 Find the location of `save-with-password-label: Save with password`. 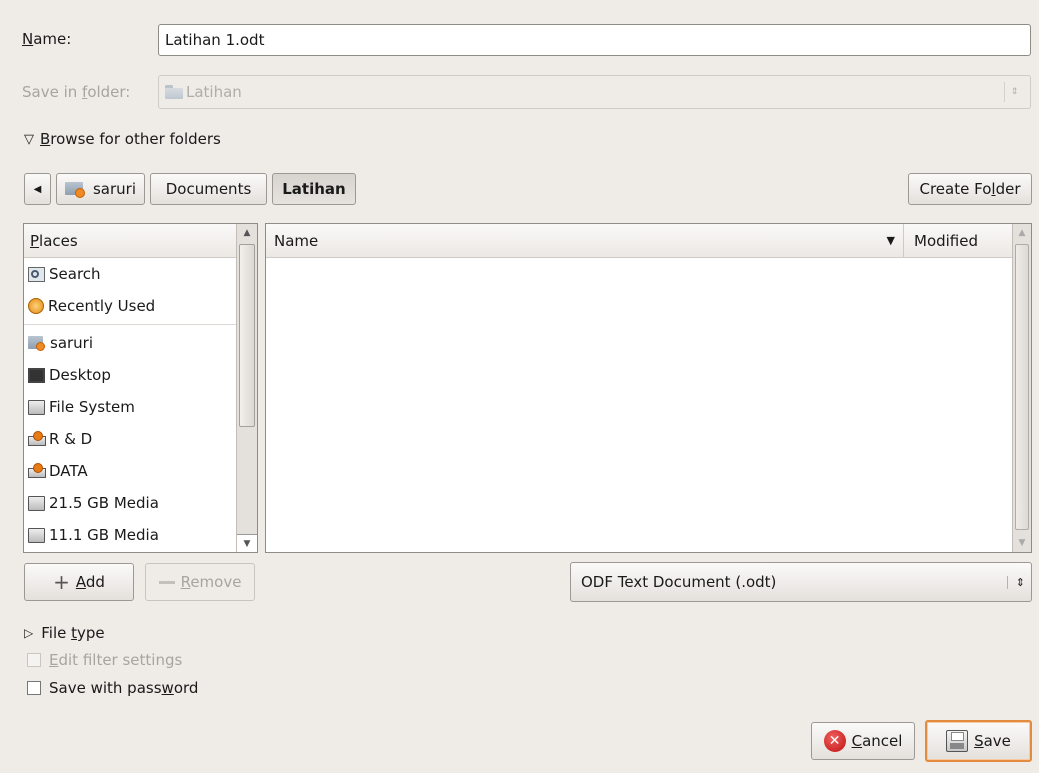

save-with-password-label: Save with password is located at coordinates (124, 688).